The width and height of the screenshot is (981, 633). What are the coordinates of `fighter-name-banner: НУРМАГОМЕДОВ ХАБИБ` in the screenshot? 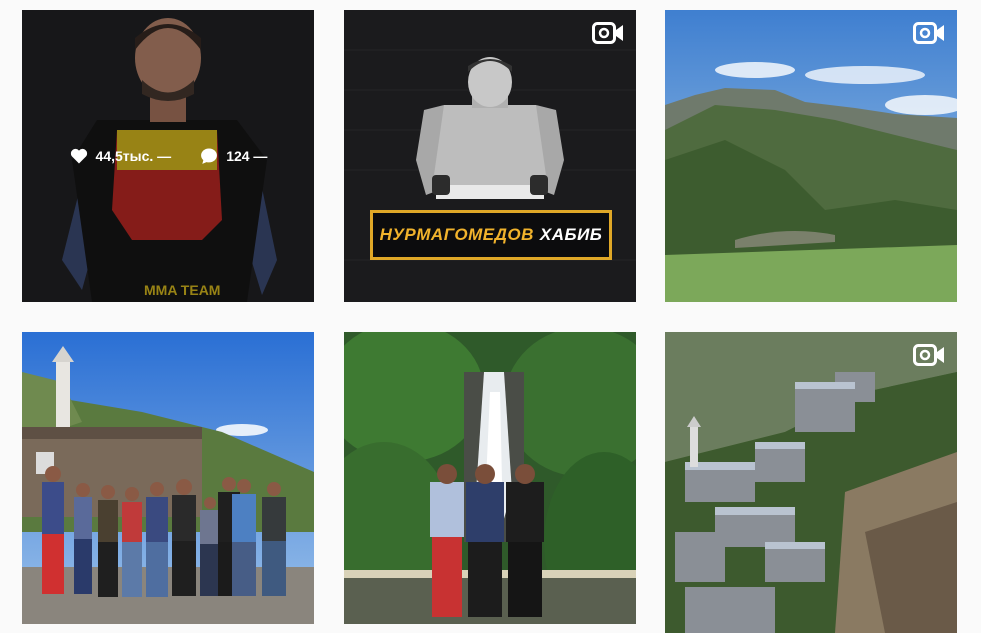 It's located at (491, 235).